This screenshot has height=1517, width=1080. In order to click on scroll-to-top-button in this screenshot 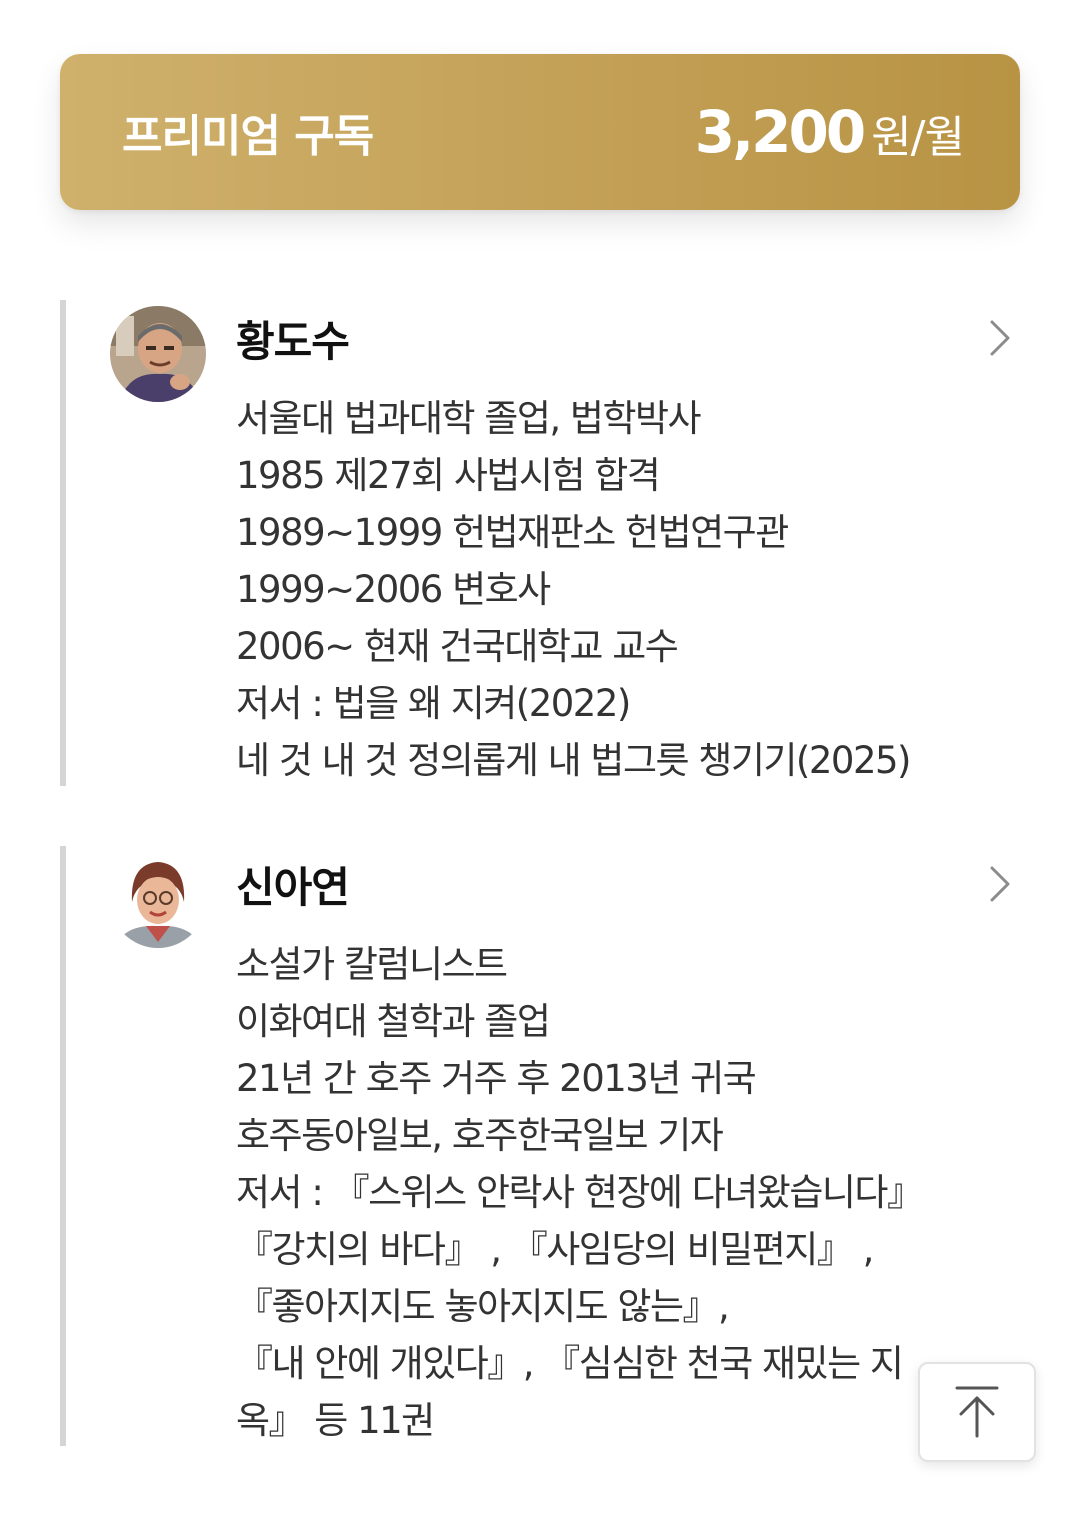, I will do `click(977, 1412)`.